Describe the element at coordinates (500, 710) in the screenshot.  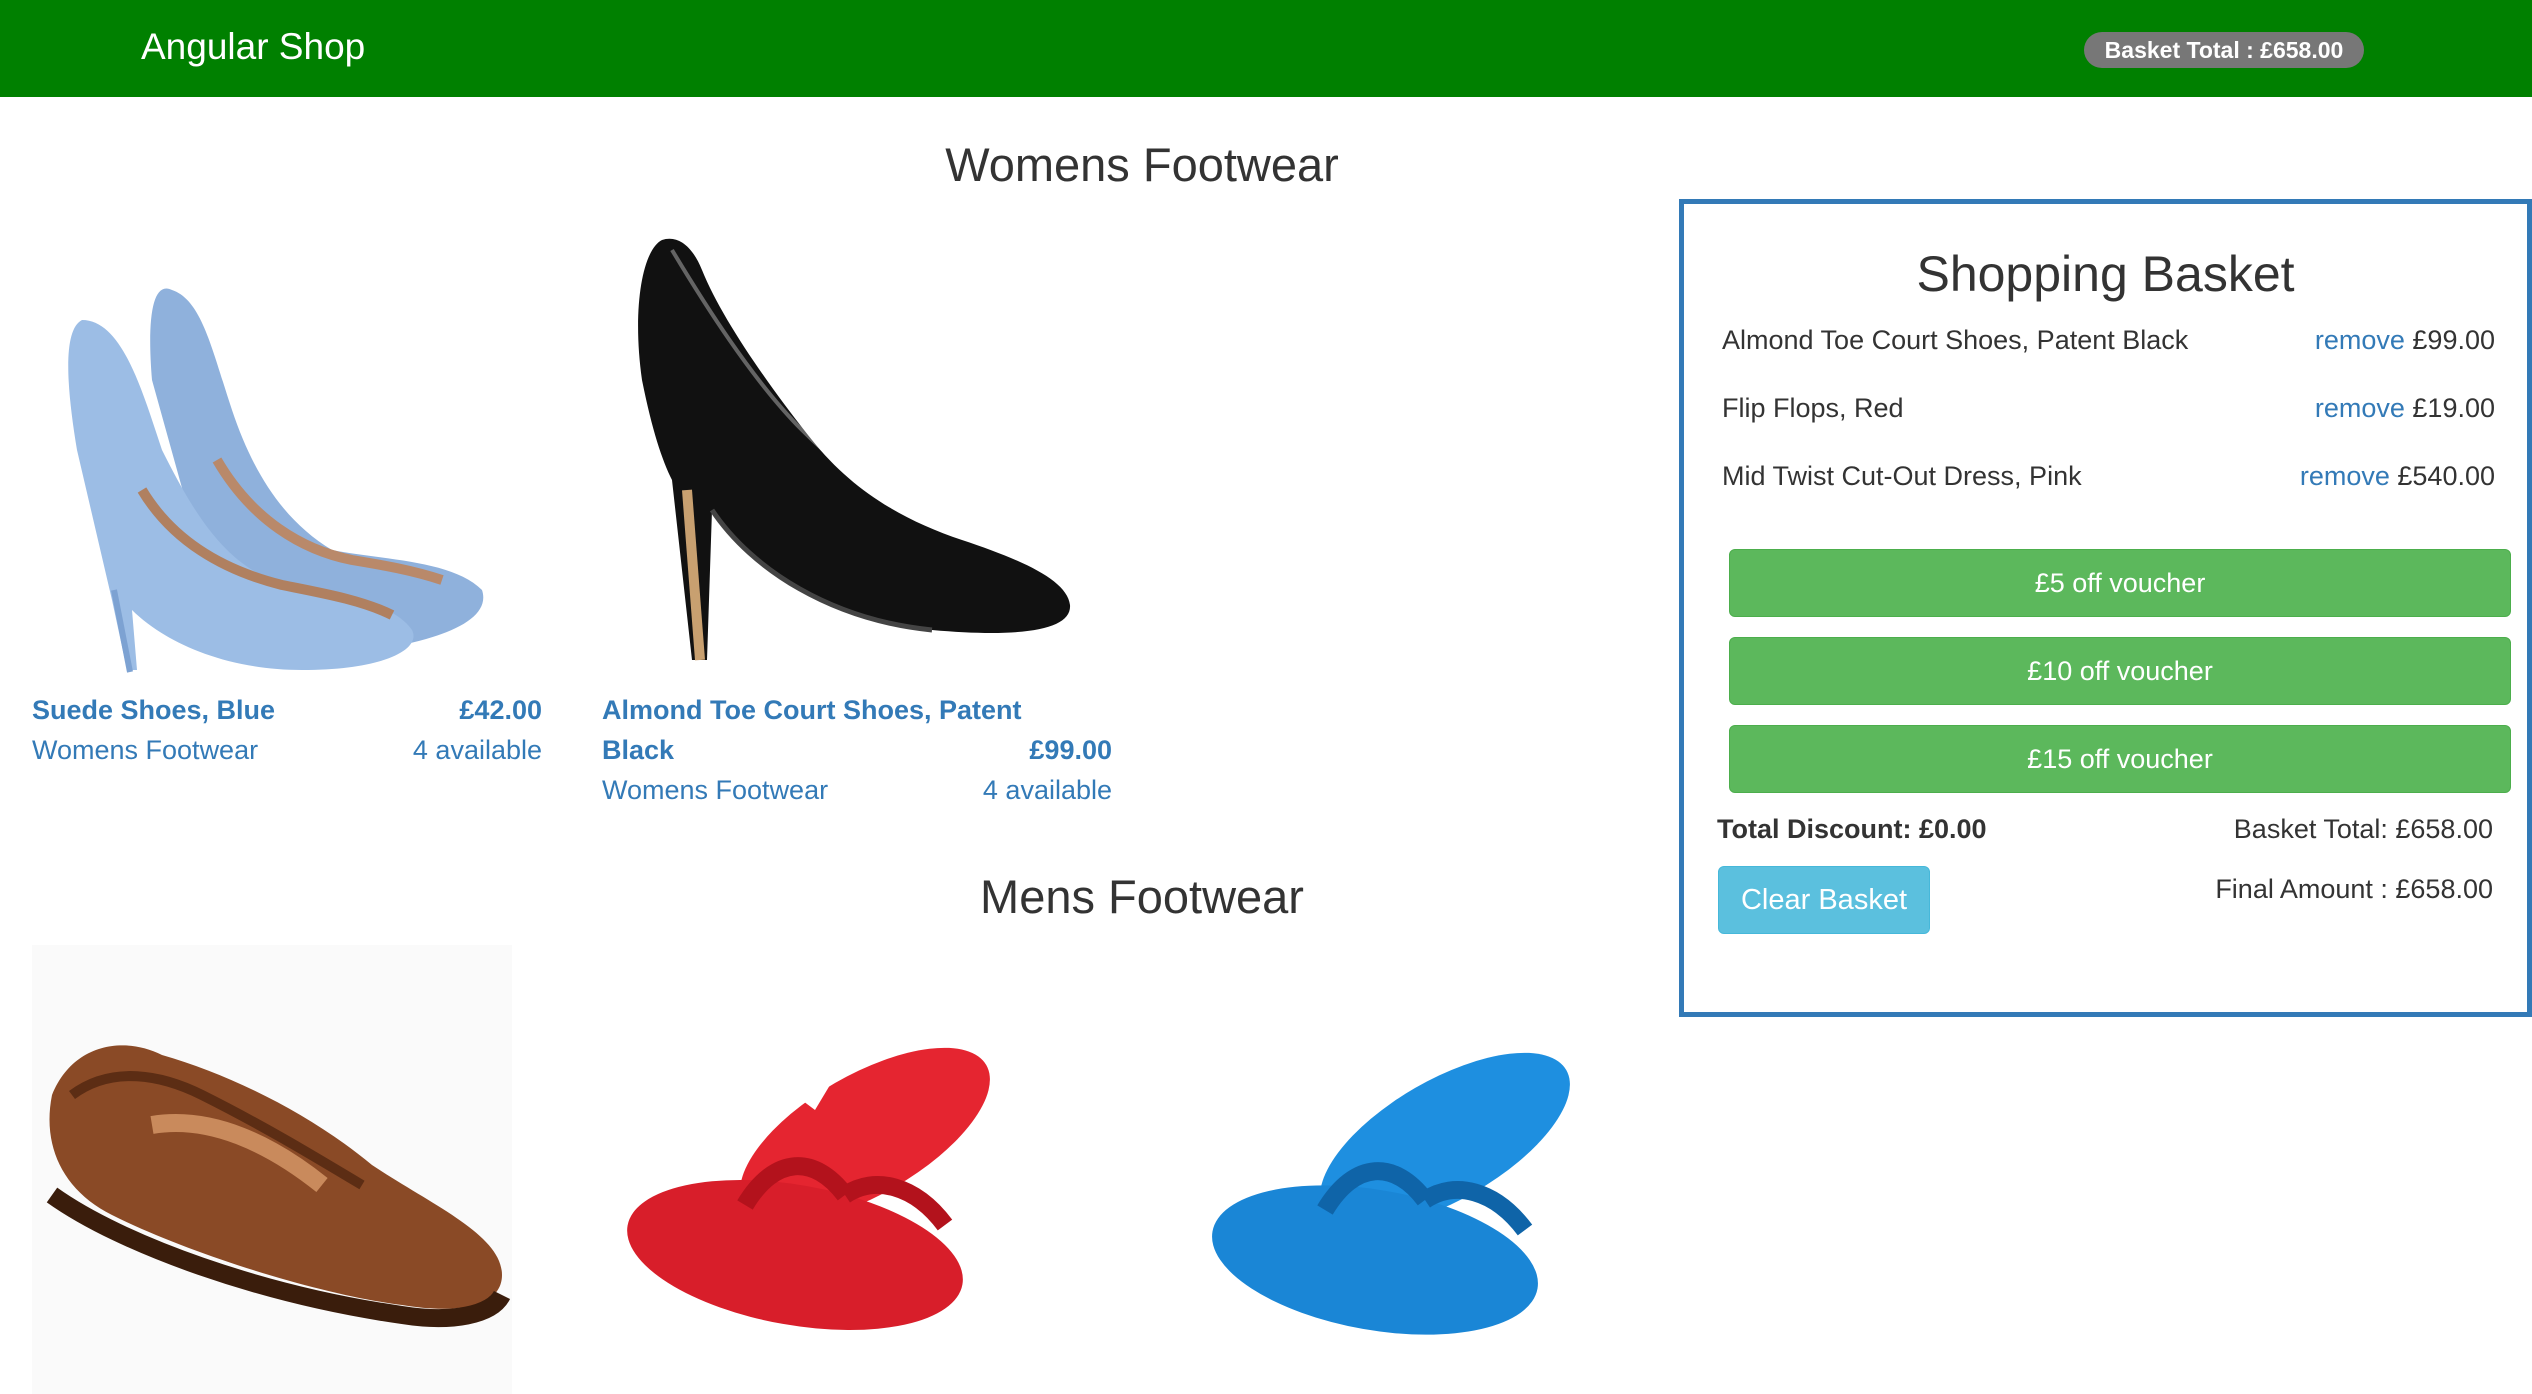
I see `product-price: £42.00` at that location.